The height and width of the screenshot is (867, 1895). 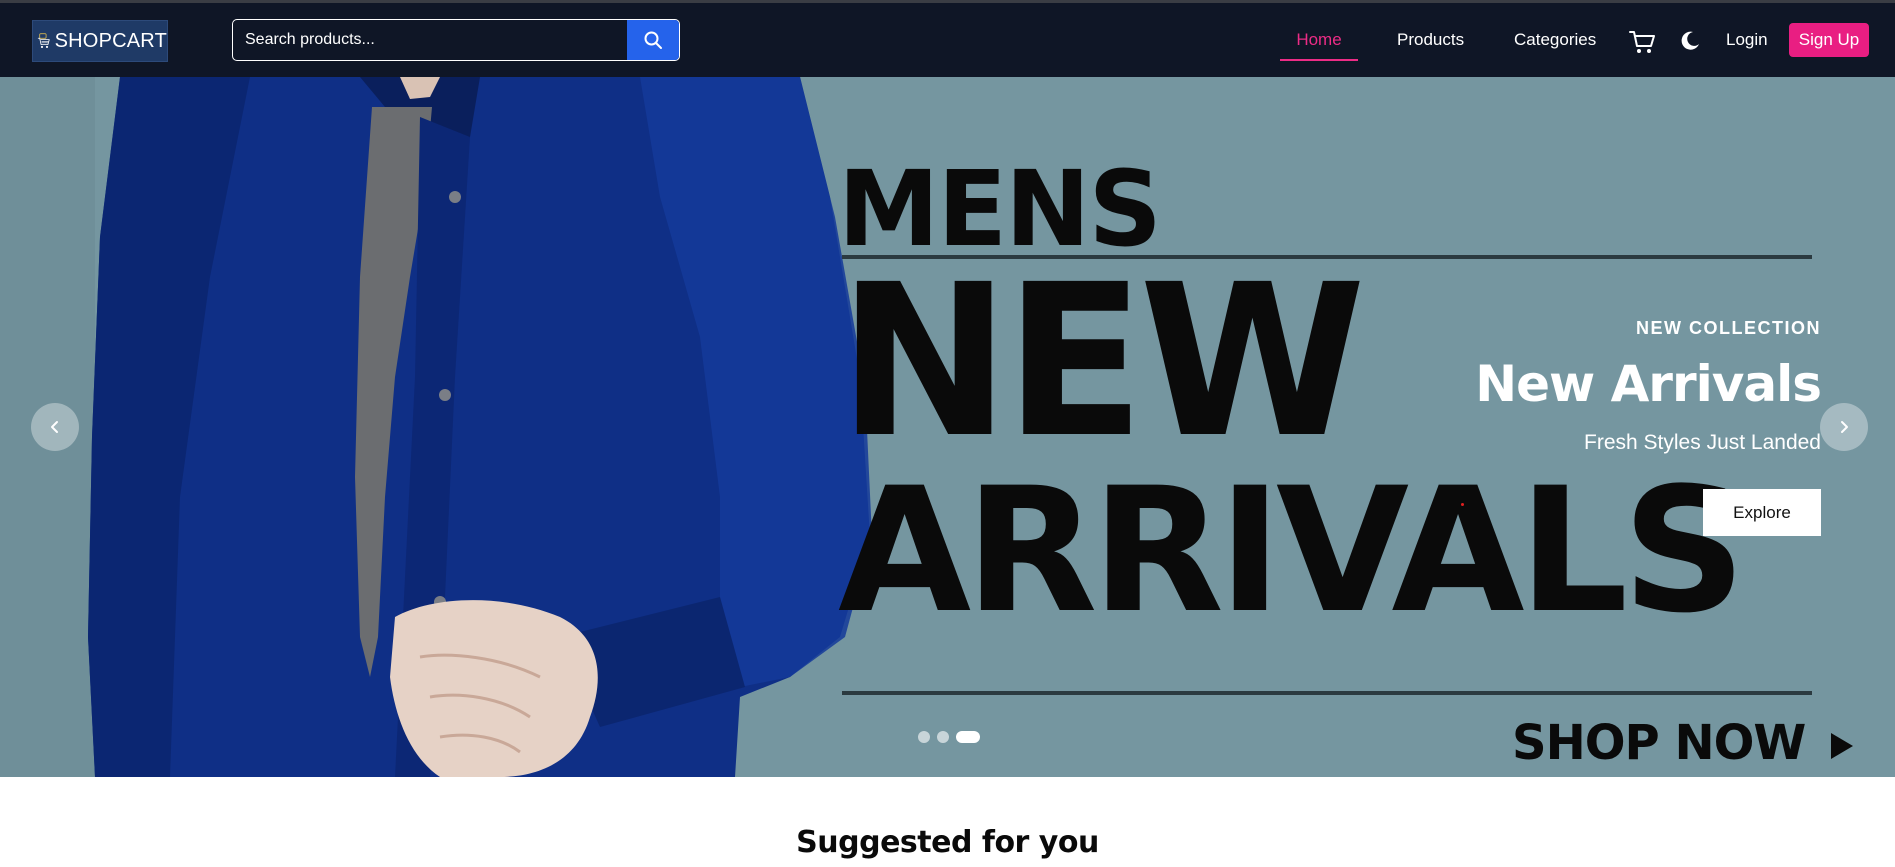 I want to click on nav-login-link: Login, so click(x=1747, y=40).